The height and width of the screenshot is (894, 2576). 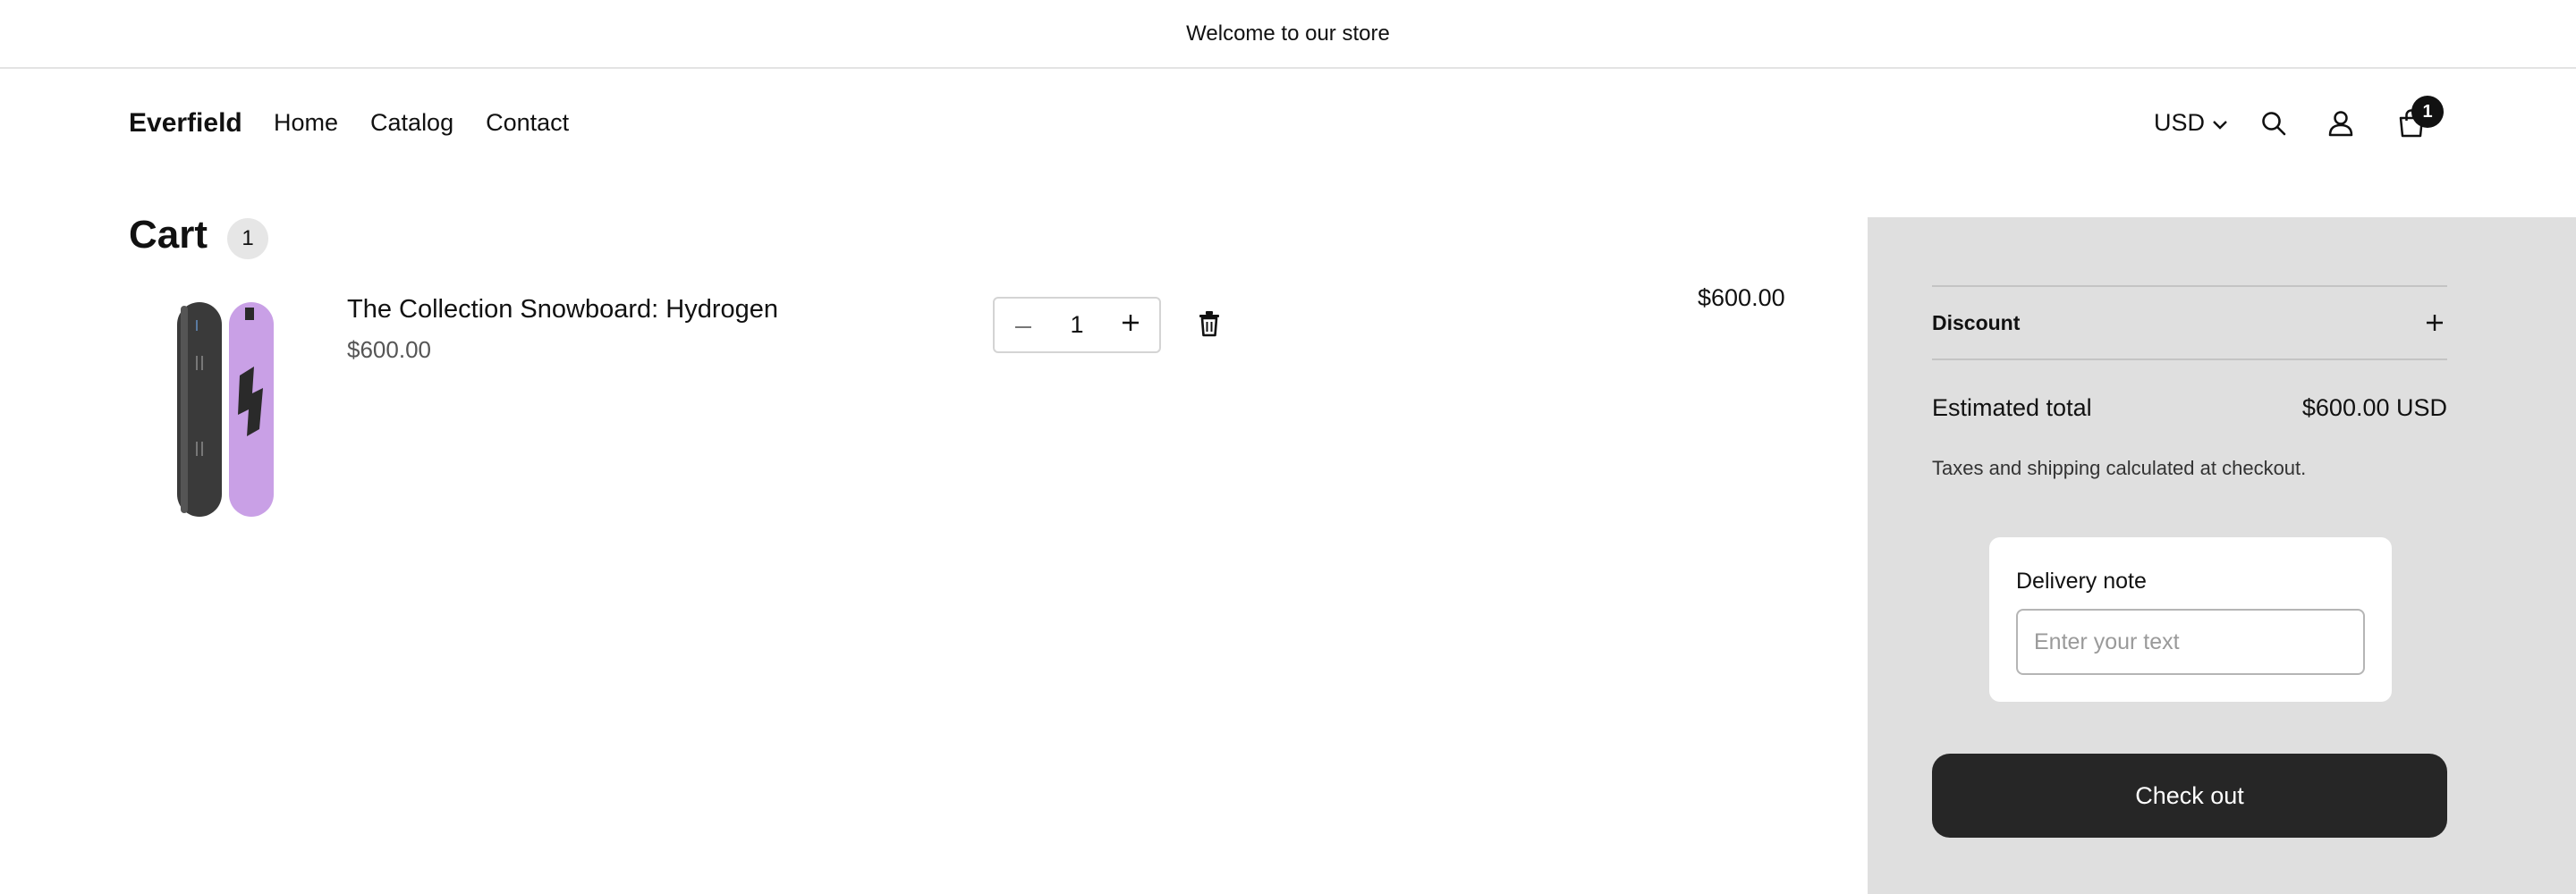 I want to click on decrease-quantity-button, so click(x=1023, y=325).